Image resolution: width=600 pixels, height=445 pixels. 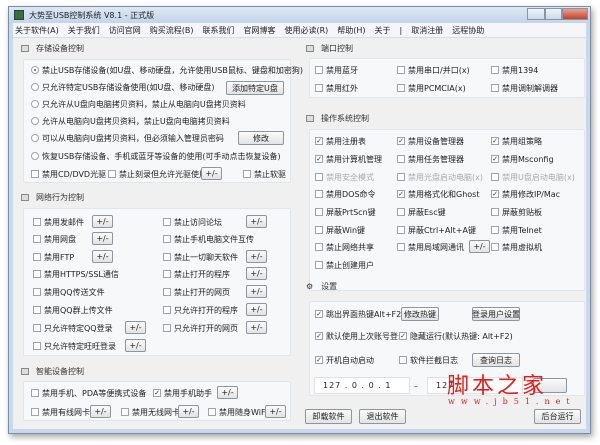 What do you see at coordinates (130, 121) in the screenshot?
I see `radio-option: 允许从电脑向U盘拷贝资料，禁止U盘向电脑拷贝资料` at bounding box center [130, 121].